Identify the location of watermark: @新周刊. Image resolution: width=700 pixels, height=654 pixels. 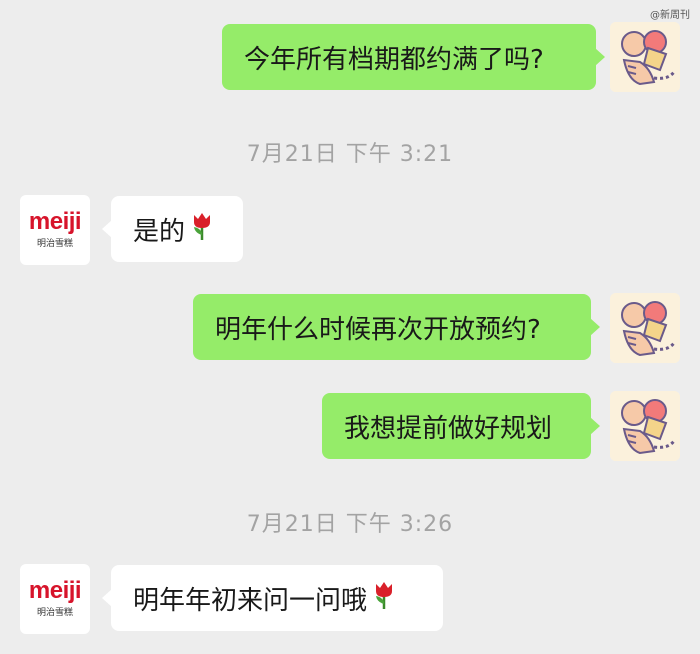
(670, 15).